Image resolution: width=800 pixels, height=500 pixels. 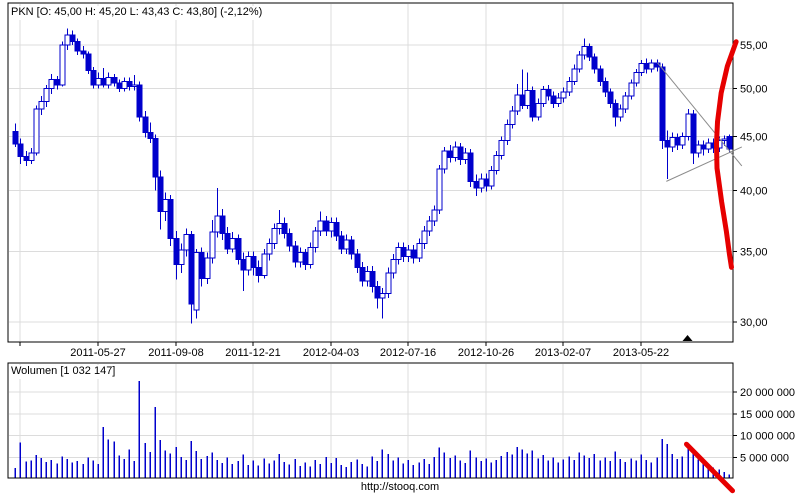 What do you see at coordinates (754, 138) in the screenshot?
I see `svg-text: 45,00` at bounding box center [754, 138].